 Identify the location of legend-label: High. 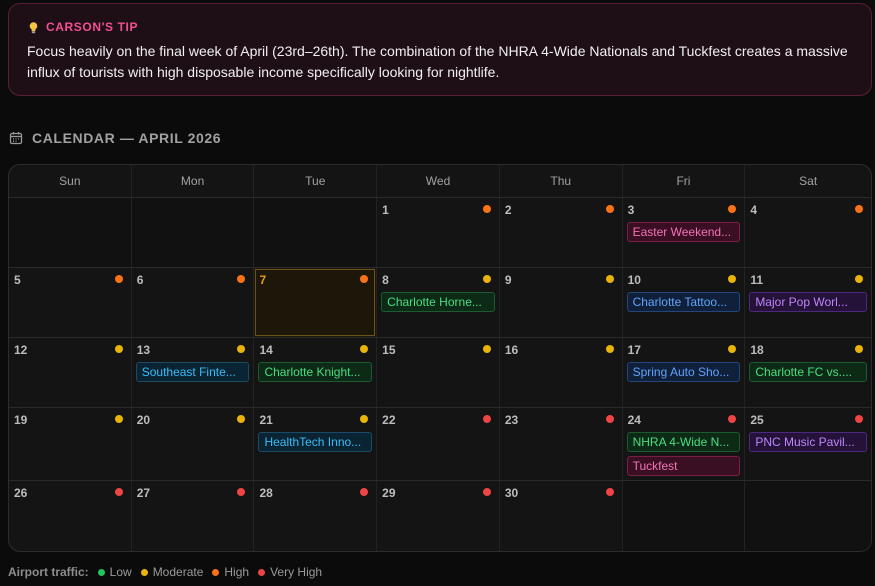
(237, 572).